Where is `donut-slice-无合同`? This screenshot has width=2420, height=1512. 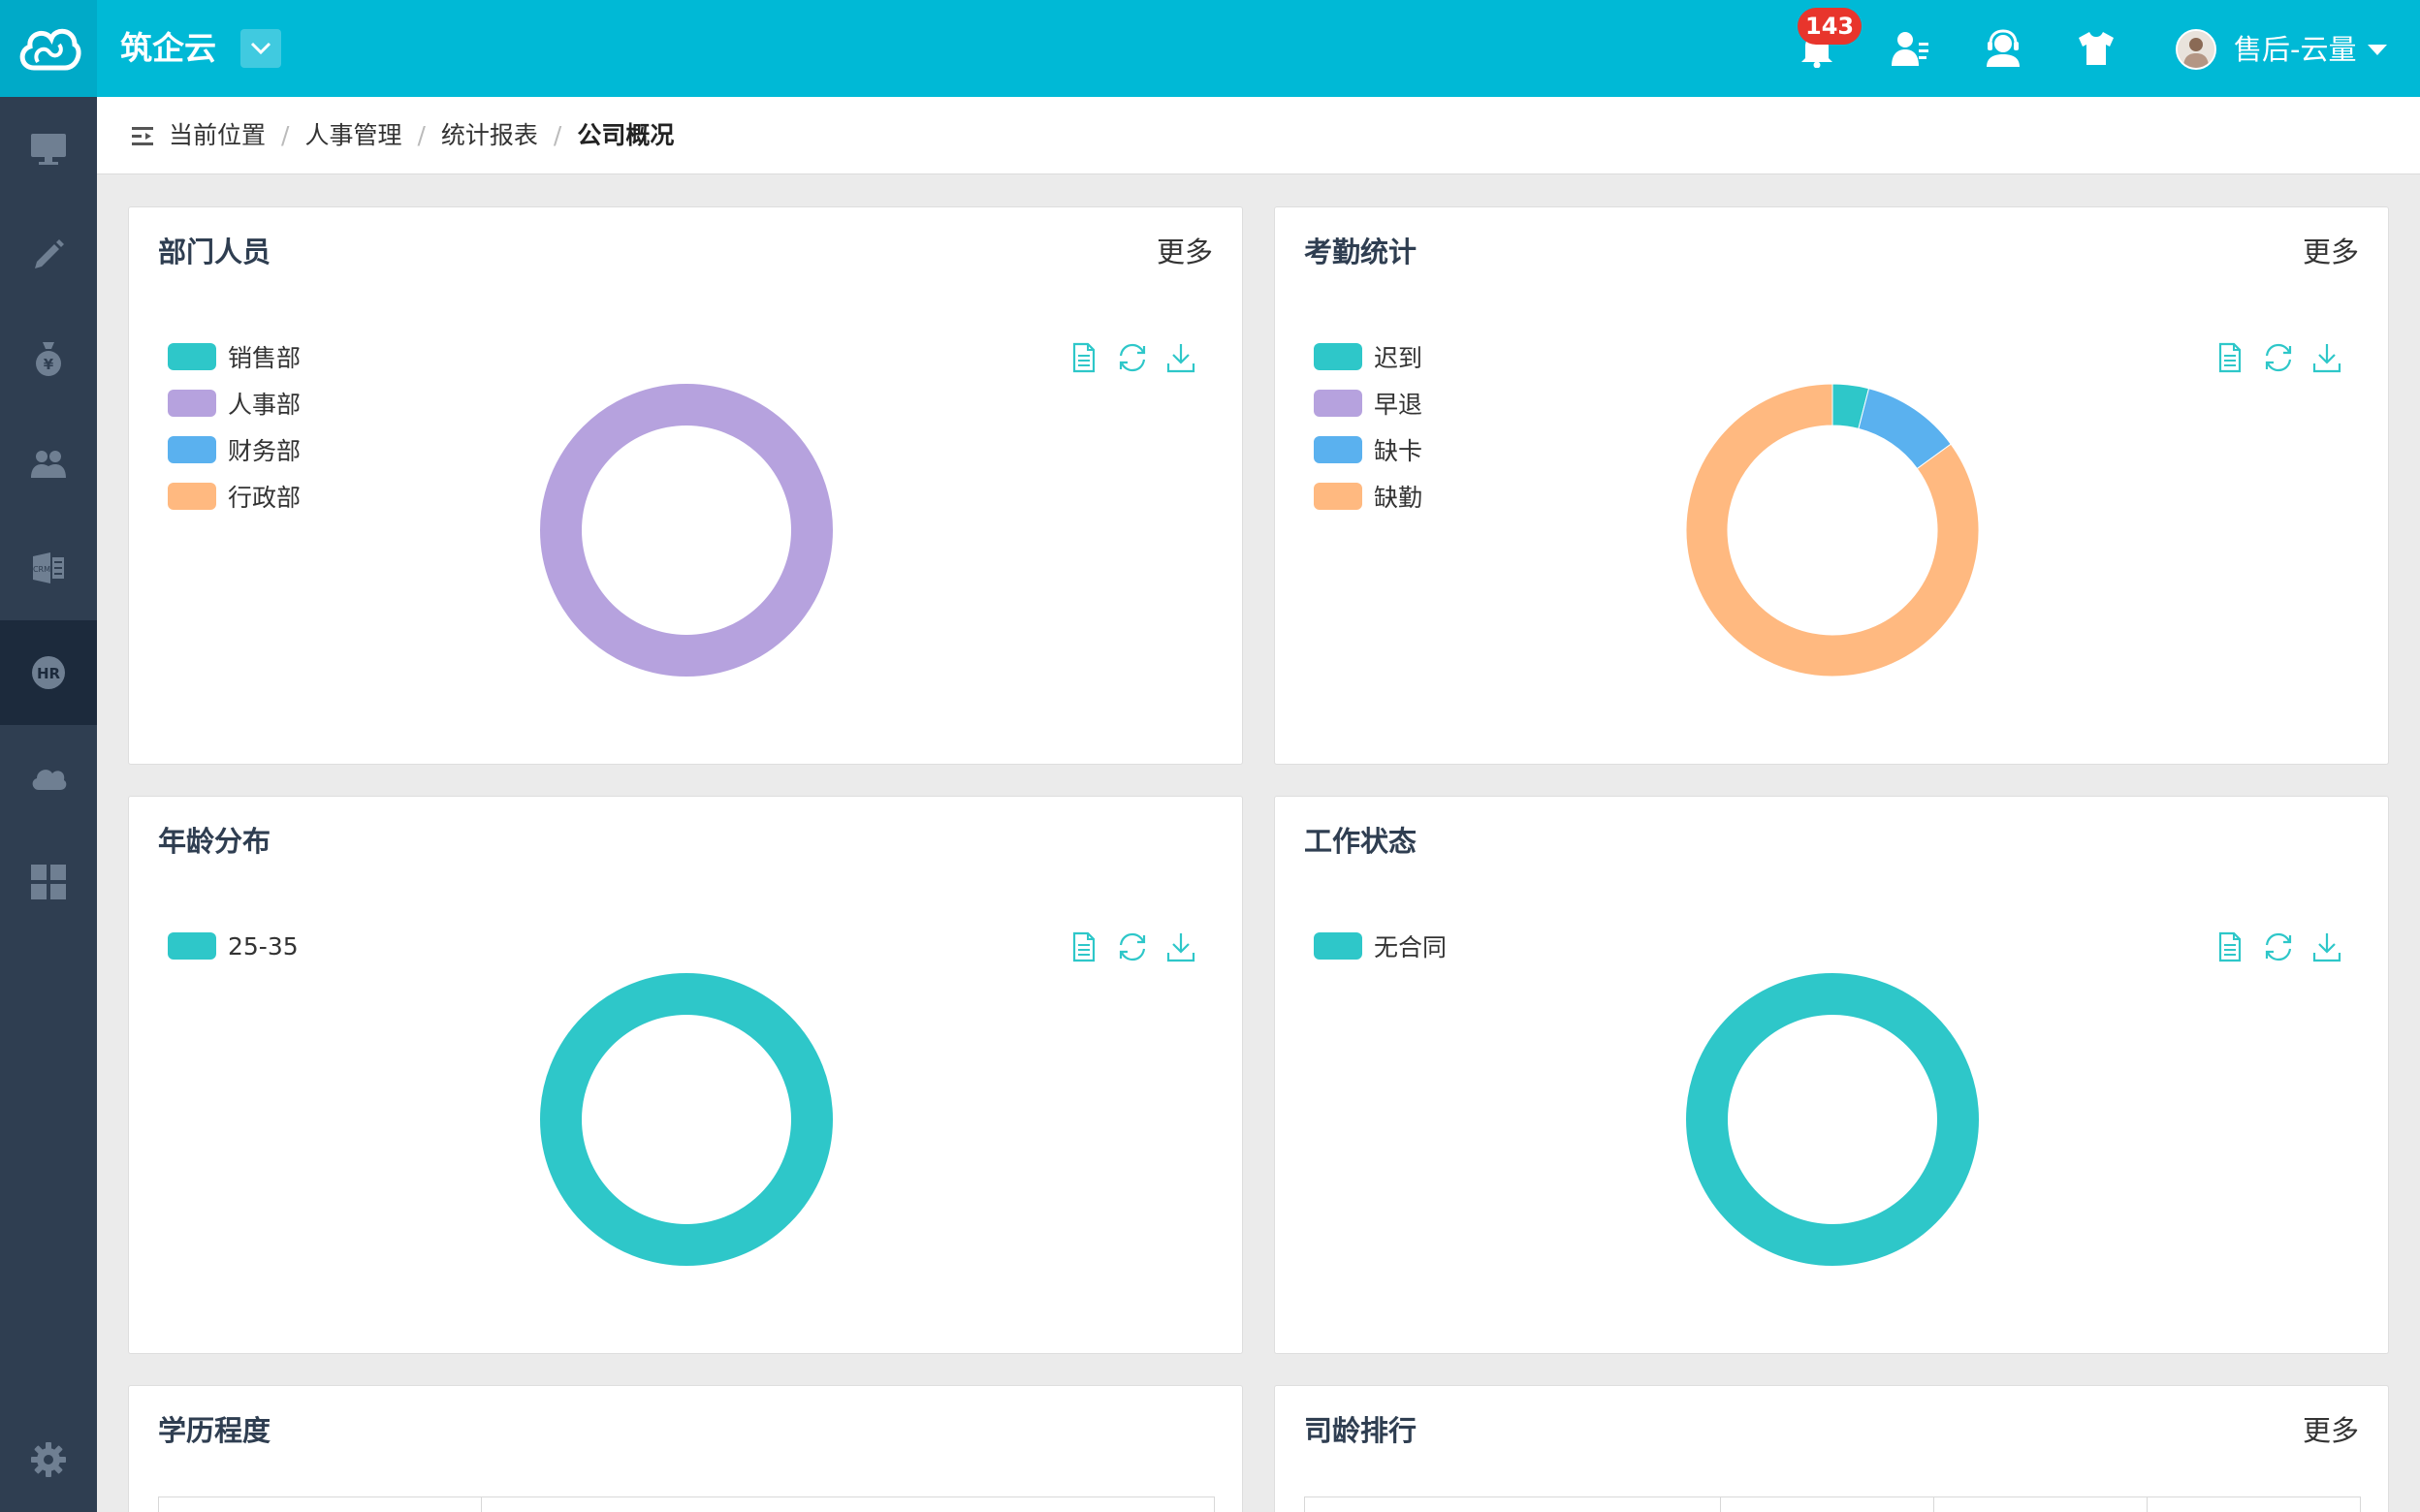 donut-slice-无合同 is located at coordinates (1832, 1119).